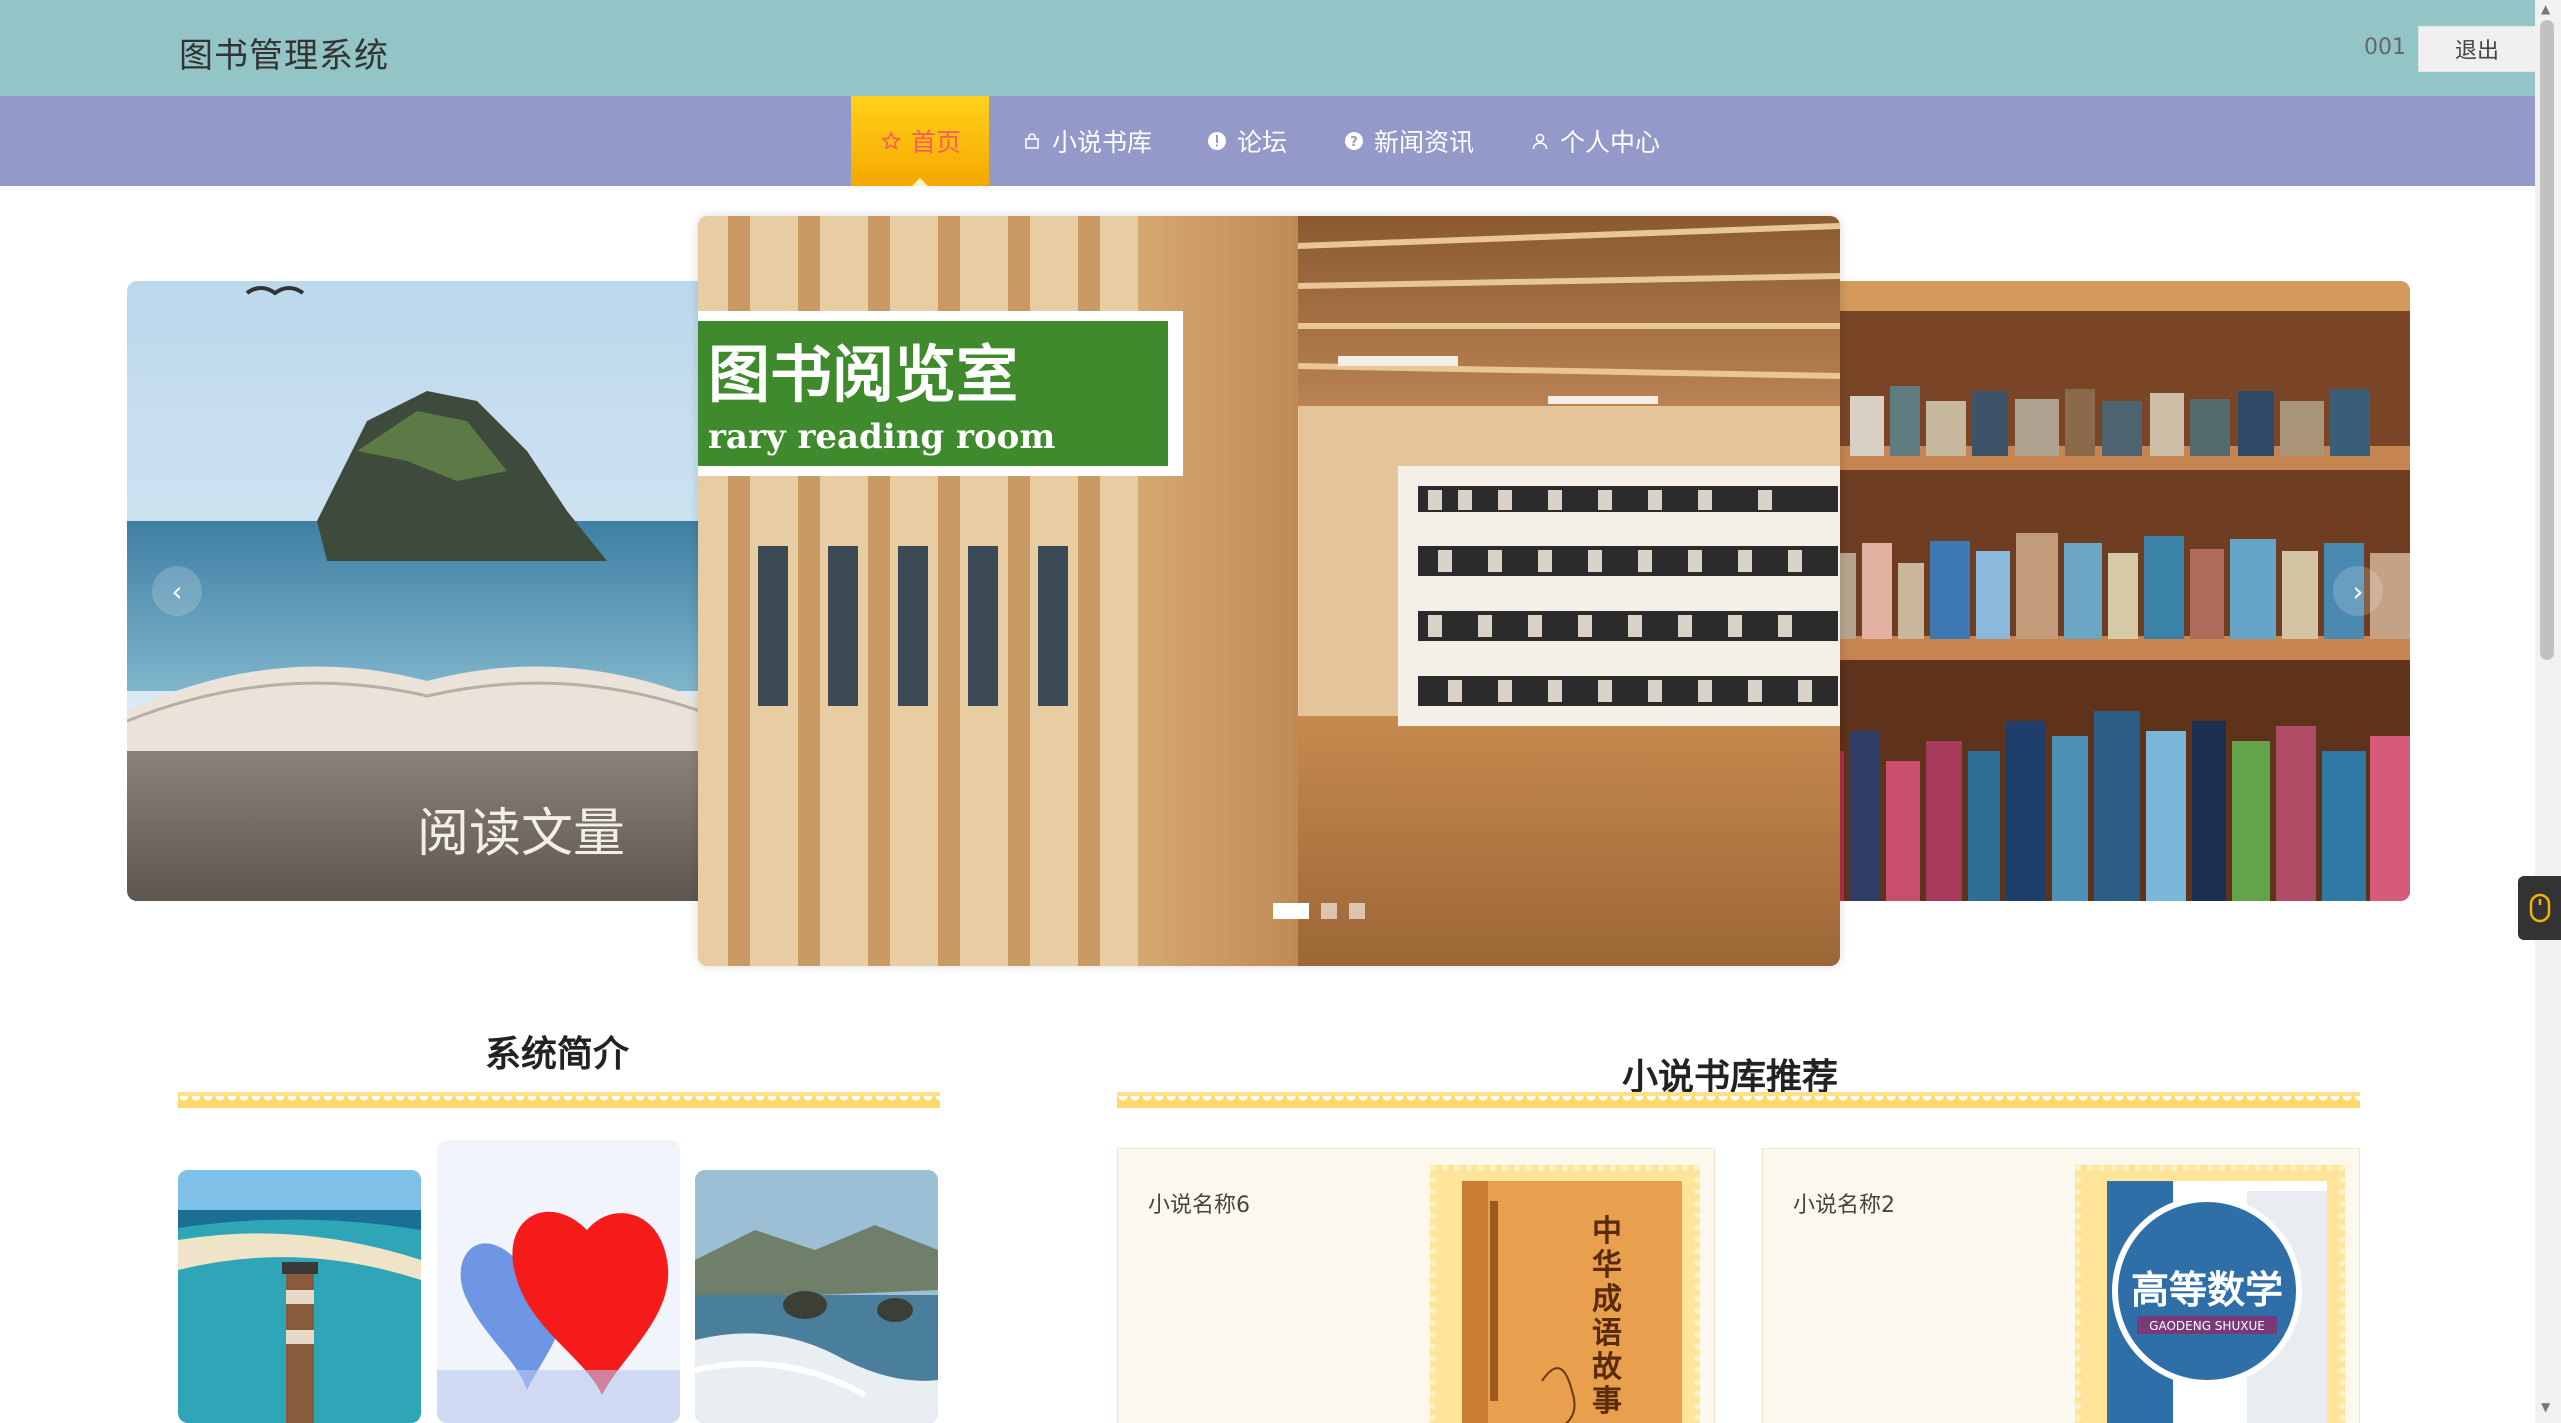  I want to click on book-cover-frame: 中华成语故事, so click(1565, 1294).